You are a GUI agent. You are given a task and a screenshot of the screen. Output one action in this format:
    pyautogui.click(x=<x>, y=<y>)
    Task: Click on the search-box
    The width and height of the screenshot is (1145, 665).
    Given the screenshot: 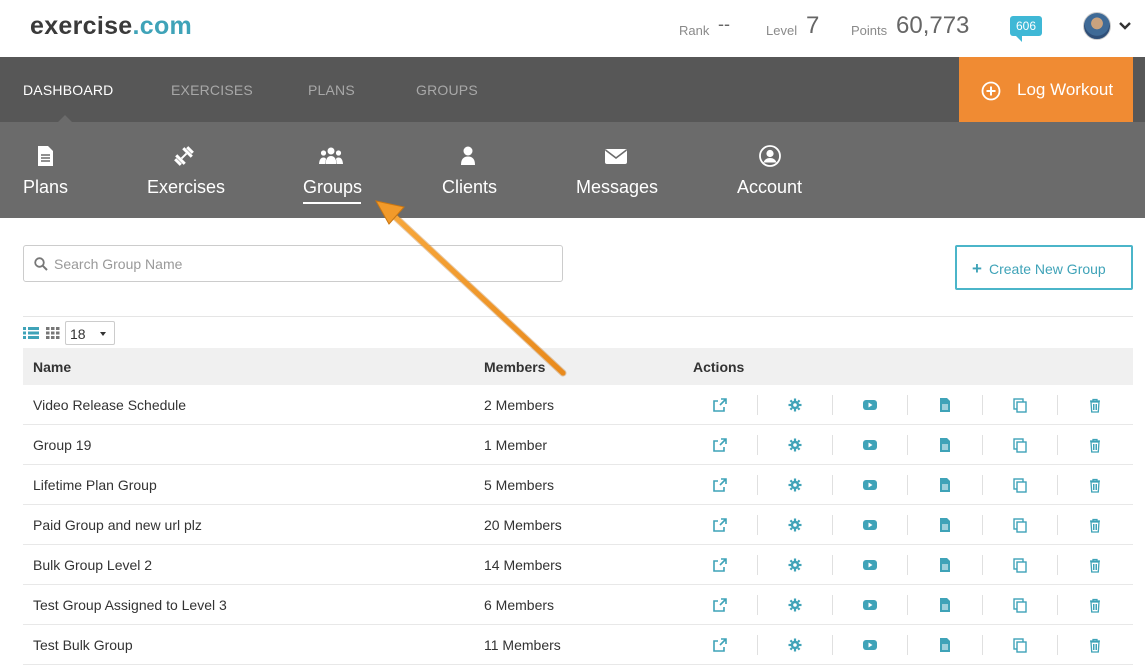 What is the action you would take?
    pyautogui.click(x=293, y=263)
    